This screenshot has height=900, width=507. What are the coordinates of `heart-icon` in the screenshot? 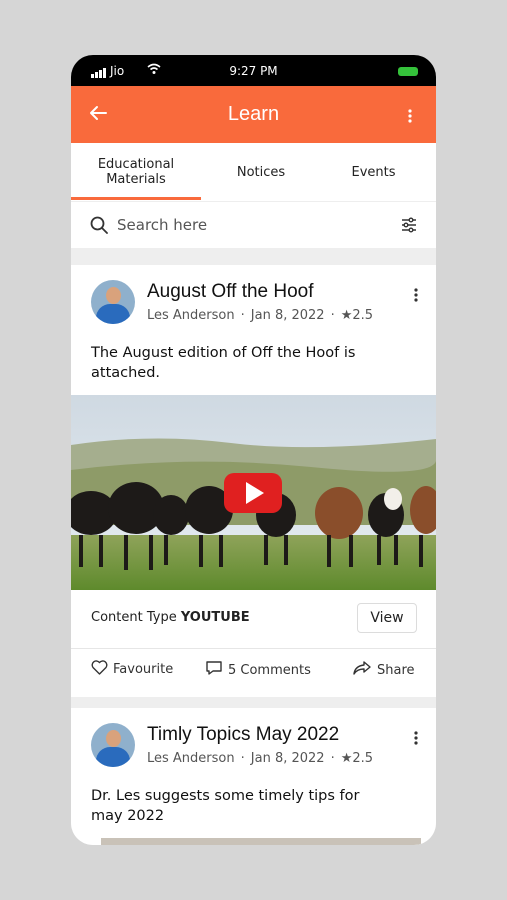 It's located at (99, 669).